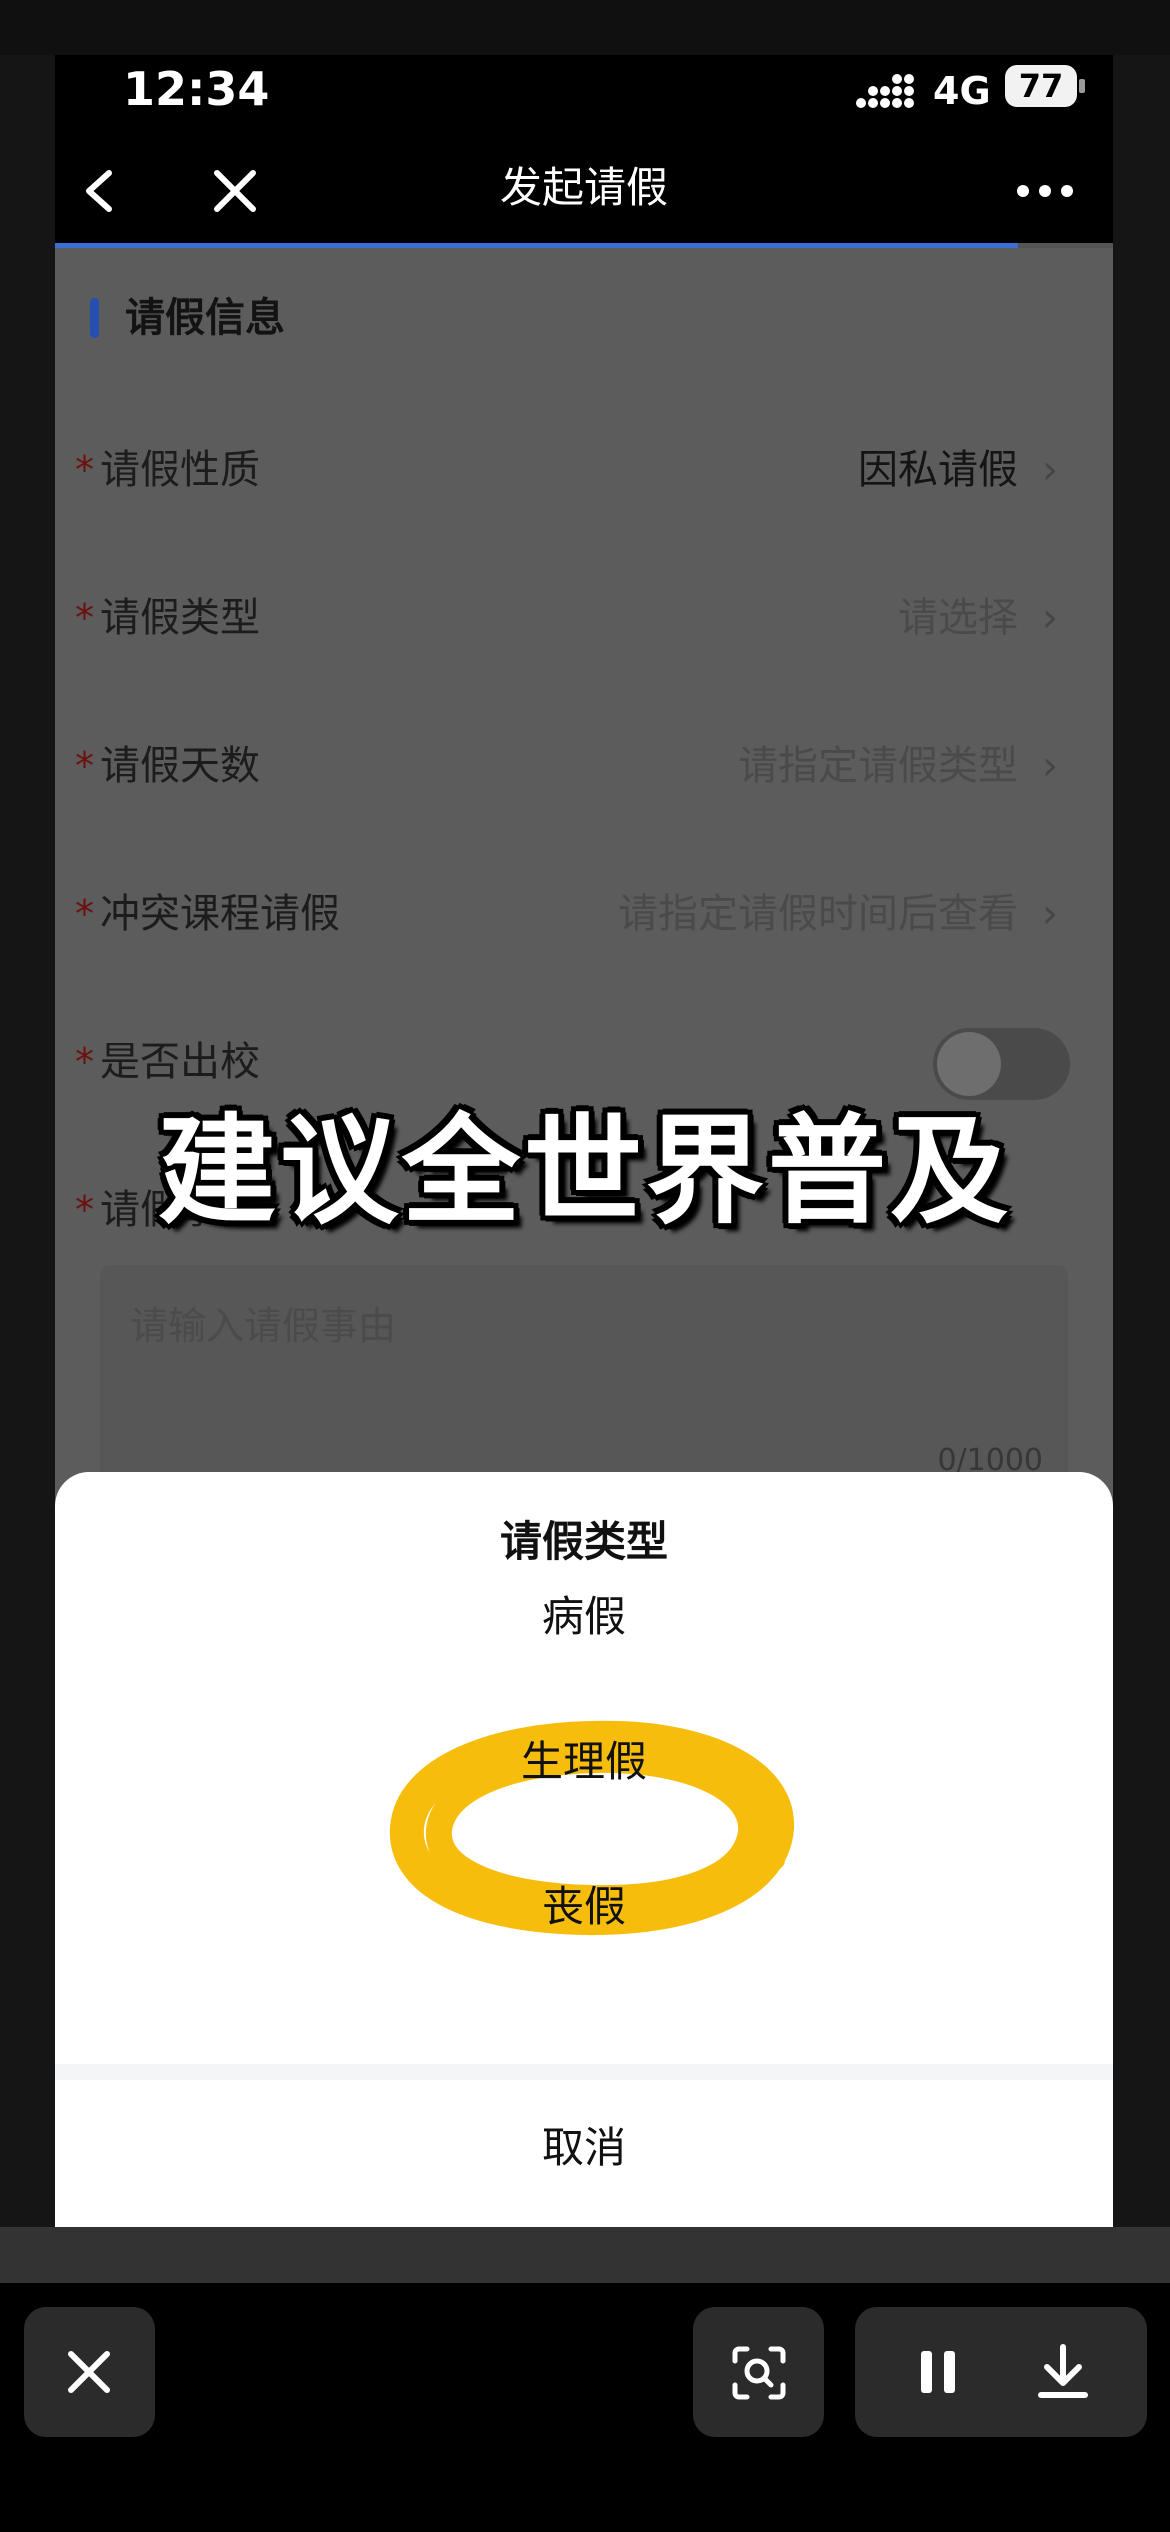  I want to click on row-value: 请指定请假类型, so click(878, 766).